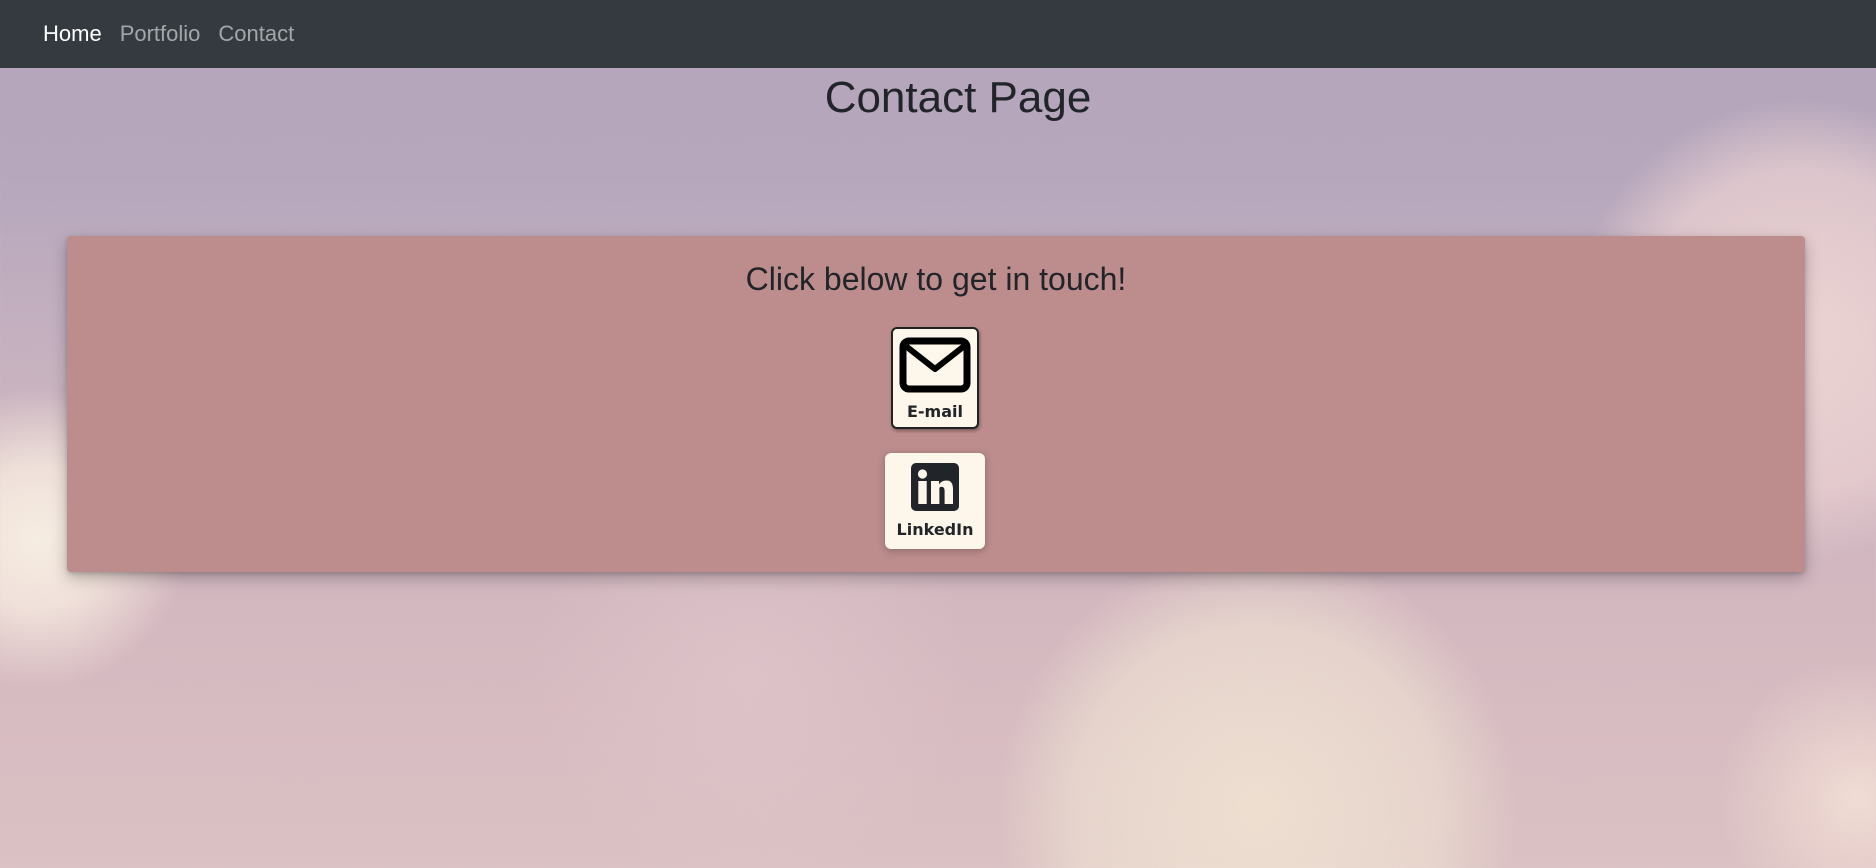  Describe the element at coordinates (256, 34) in the screenshot. I see `nav-contact-link: Contact` at that location.